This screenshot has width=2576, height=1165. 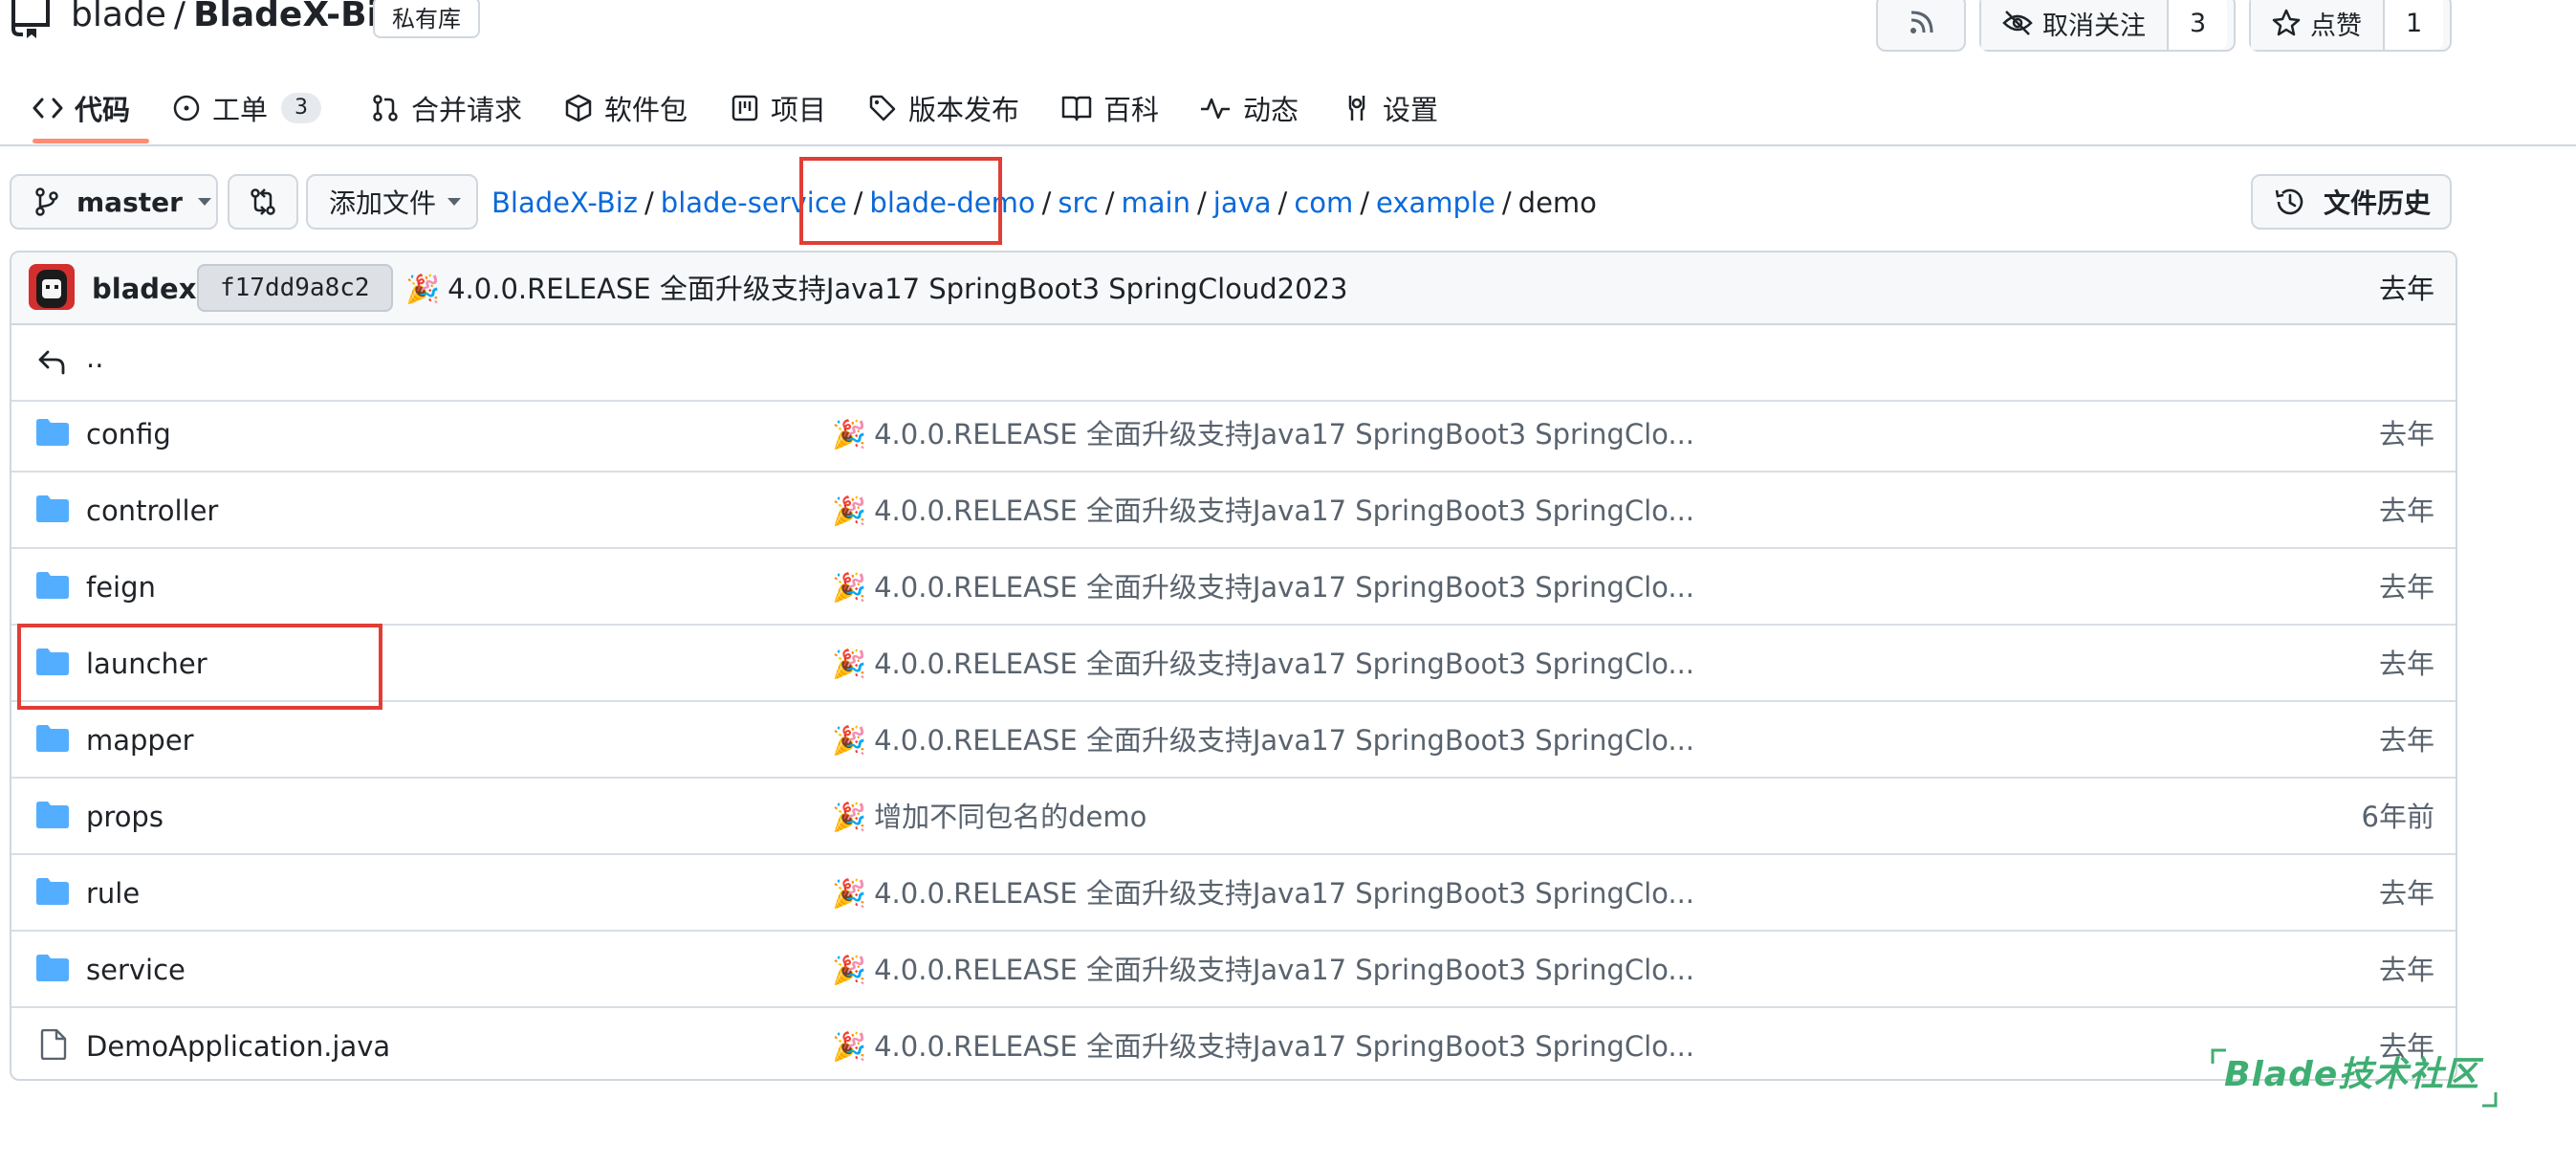 What do you see at coordinates (136, 970) in the screenshot?
I see `file-name: service` at bounding box center [136, 970].